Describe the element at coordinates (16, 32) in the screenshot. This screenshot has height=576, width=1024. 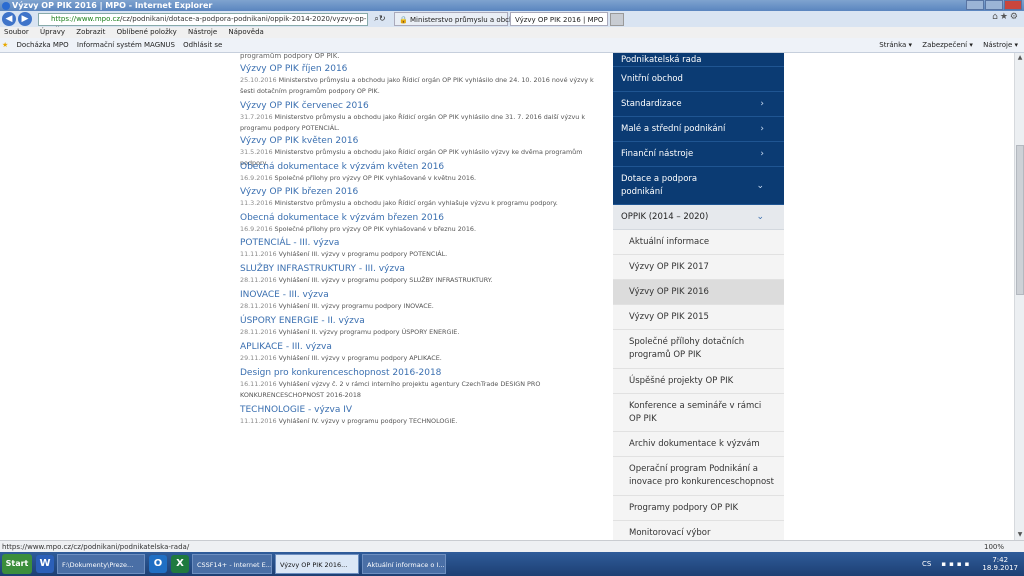
I see `menu-item-file: Soubor` at that location.